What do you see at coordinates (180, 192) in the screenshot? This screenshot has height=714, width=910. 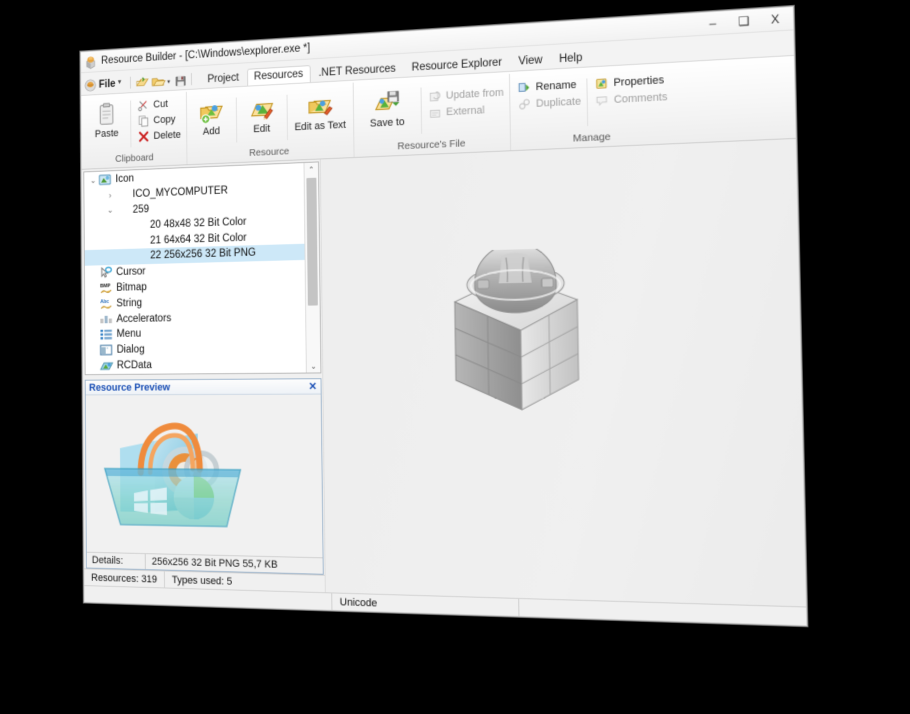 I see `tree-row-label: ICO_MYCOMPUTER` at bounding box center [180, 192].